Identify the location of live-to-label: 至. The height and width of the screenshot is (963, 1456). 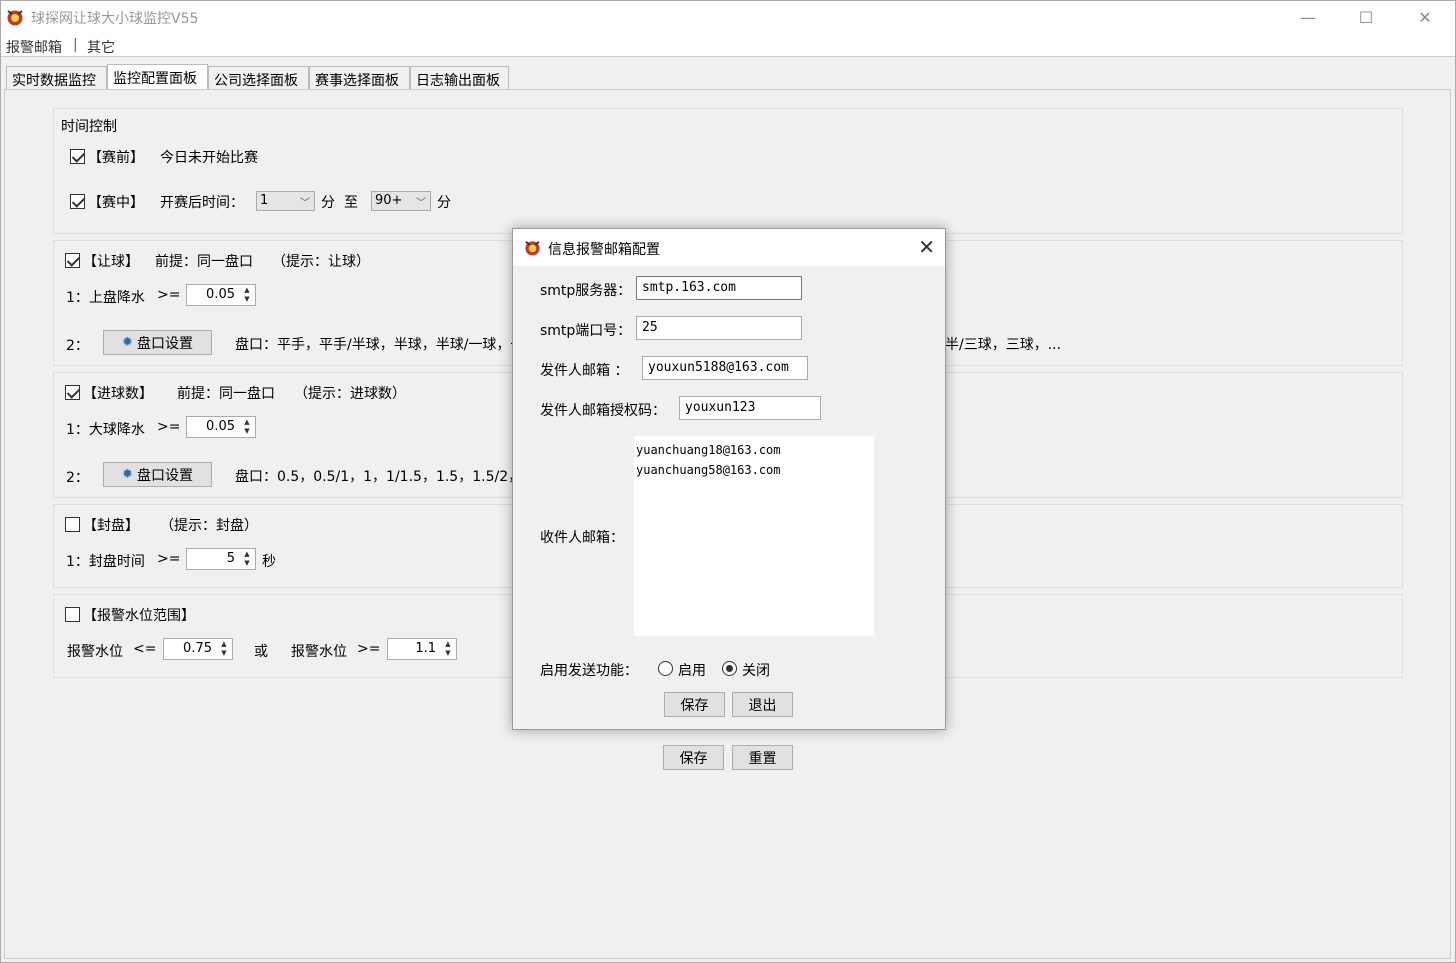
(351, 203).